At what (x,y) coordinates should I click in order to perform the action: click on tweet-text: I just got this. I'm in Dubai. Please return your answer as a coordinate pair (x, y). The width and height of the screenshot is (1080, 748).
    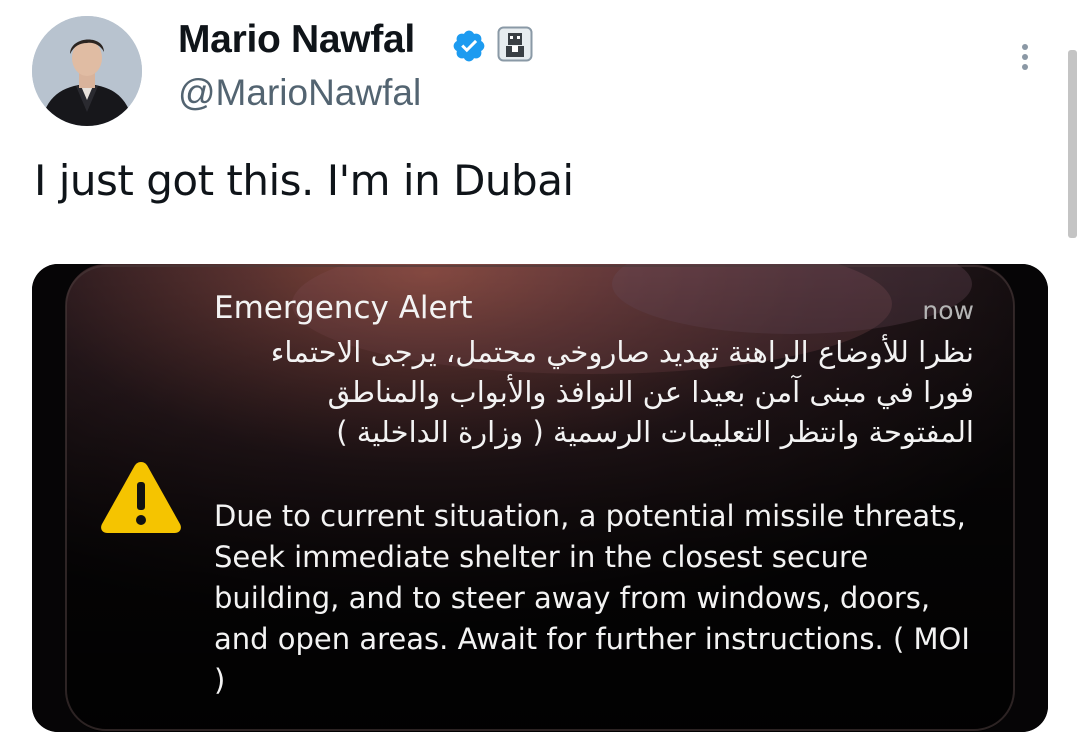
    Looking at the image, I should click on (304, 180).